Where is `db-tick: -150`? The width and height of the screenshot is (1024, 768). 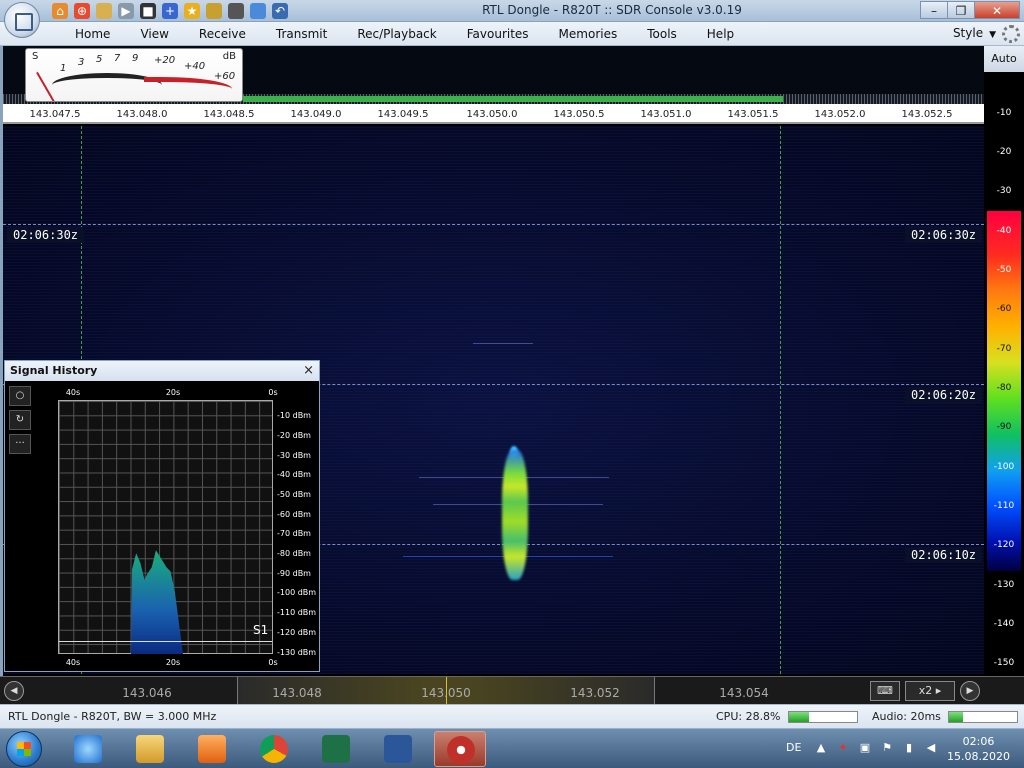 db-tick: -150 is located at coordinates (1004, 663).